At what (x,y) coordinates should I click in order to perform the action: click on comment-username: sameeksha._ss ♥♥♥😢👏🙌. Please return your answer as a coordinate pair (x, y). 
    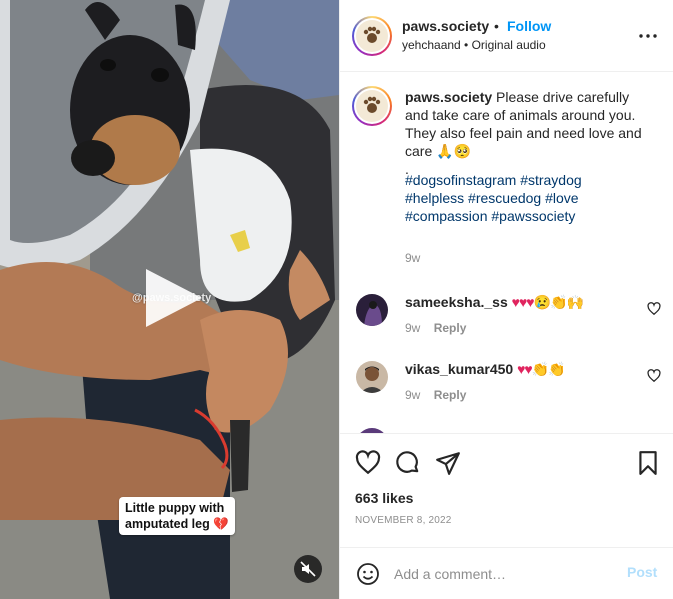
    Looking at the image, I should click on (494, 302).